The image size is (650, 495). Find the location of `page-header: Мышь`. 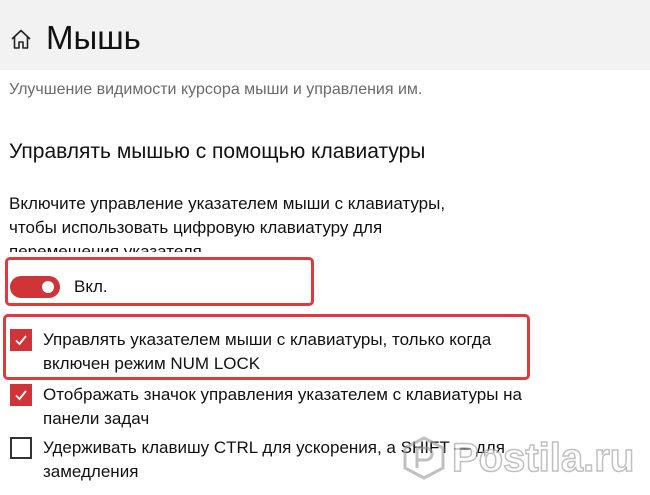

page-header: Мышь is located at coordinates (325, 35).